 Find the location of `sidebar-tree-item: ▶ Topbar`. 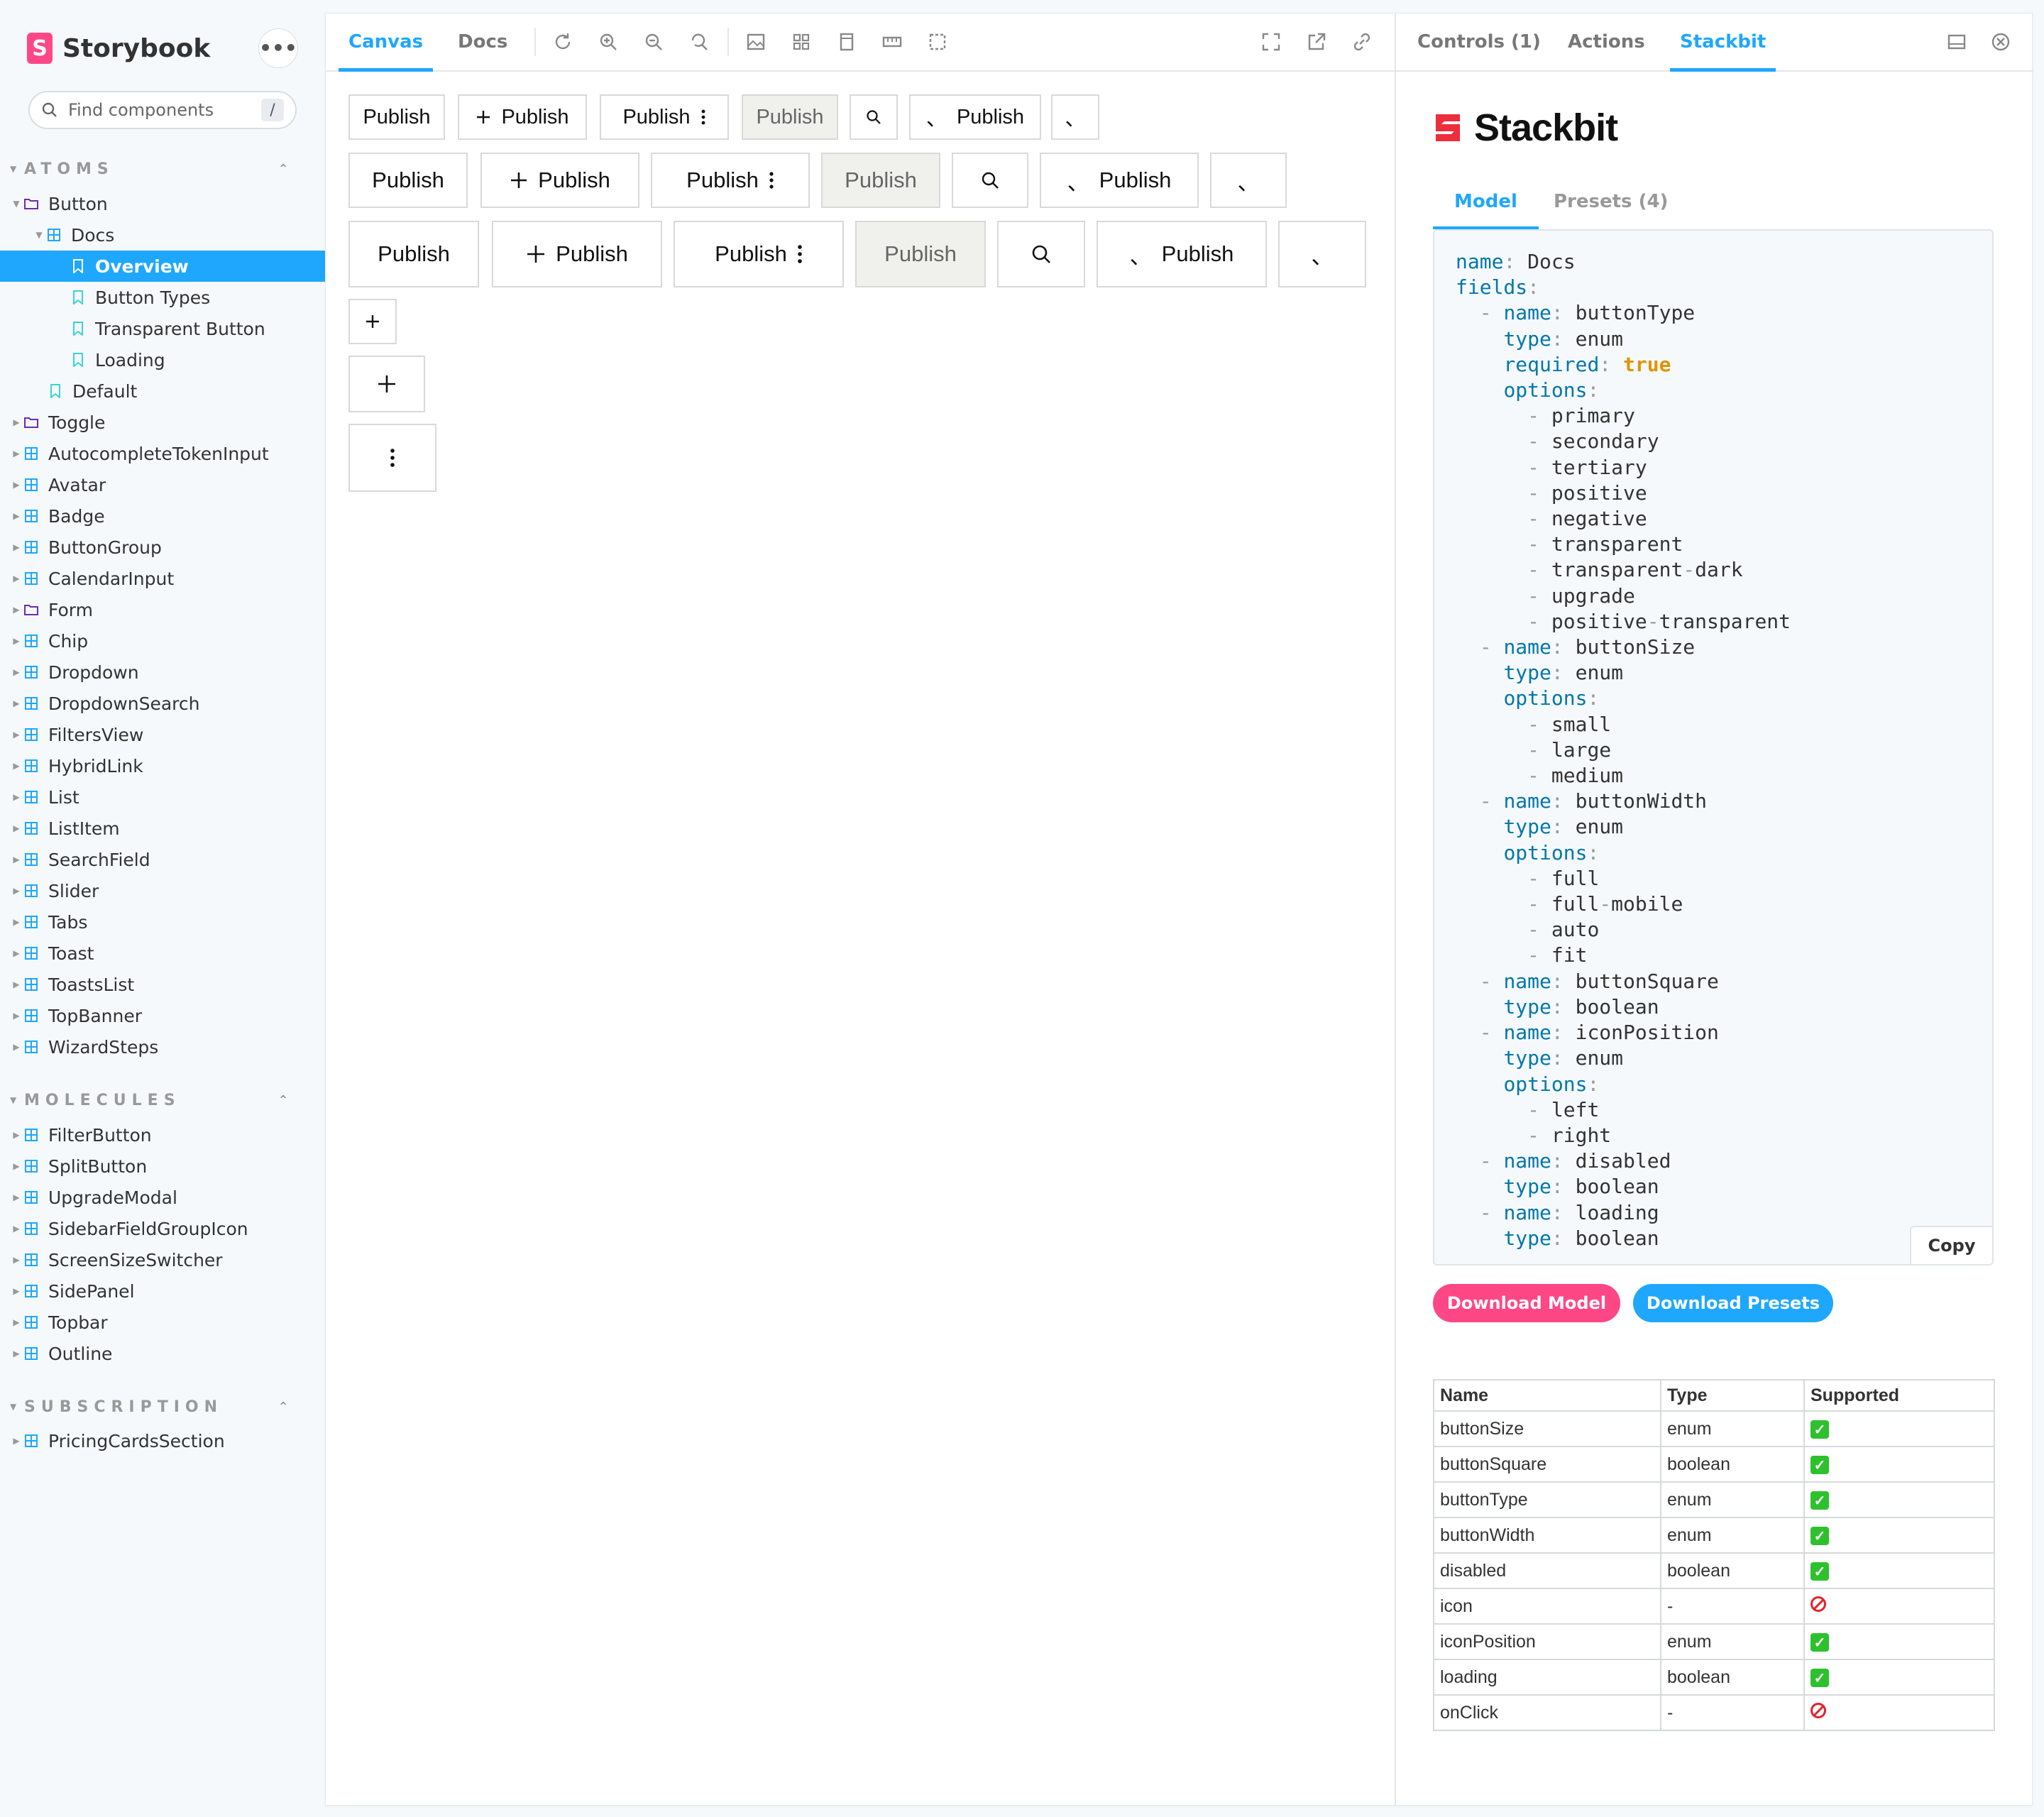

sidebar-tree-item: ▶ Topbar is located at coordinates (162, 1322).